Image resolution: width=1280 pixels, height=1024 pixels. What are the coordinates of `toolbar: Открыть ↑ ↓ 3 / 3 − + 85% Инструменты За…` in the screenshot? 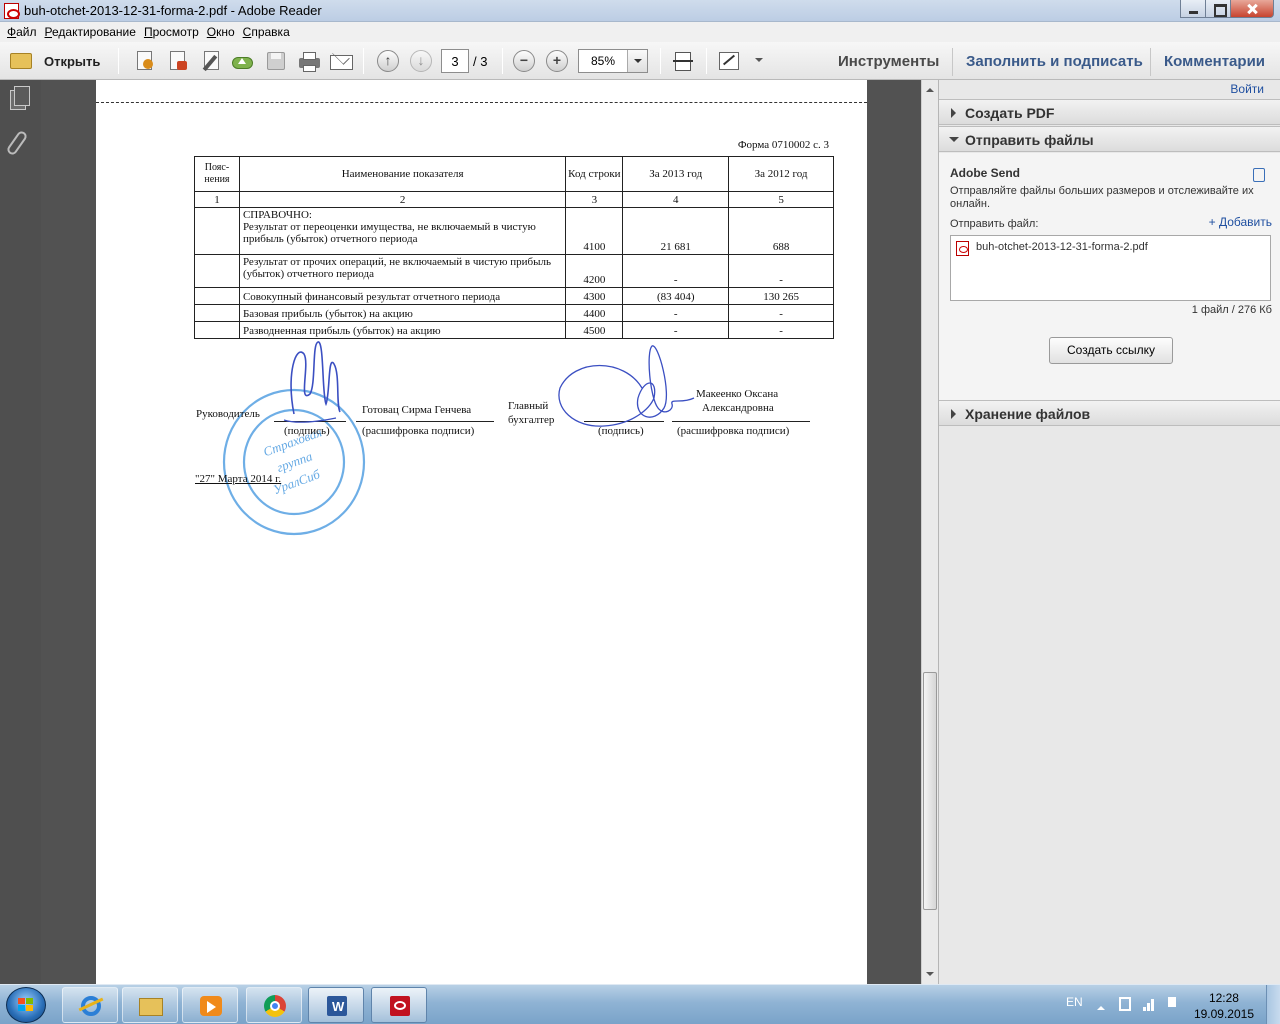 It's located at (640, 61).